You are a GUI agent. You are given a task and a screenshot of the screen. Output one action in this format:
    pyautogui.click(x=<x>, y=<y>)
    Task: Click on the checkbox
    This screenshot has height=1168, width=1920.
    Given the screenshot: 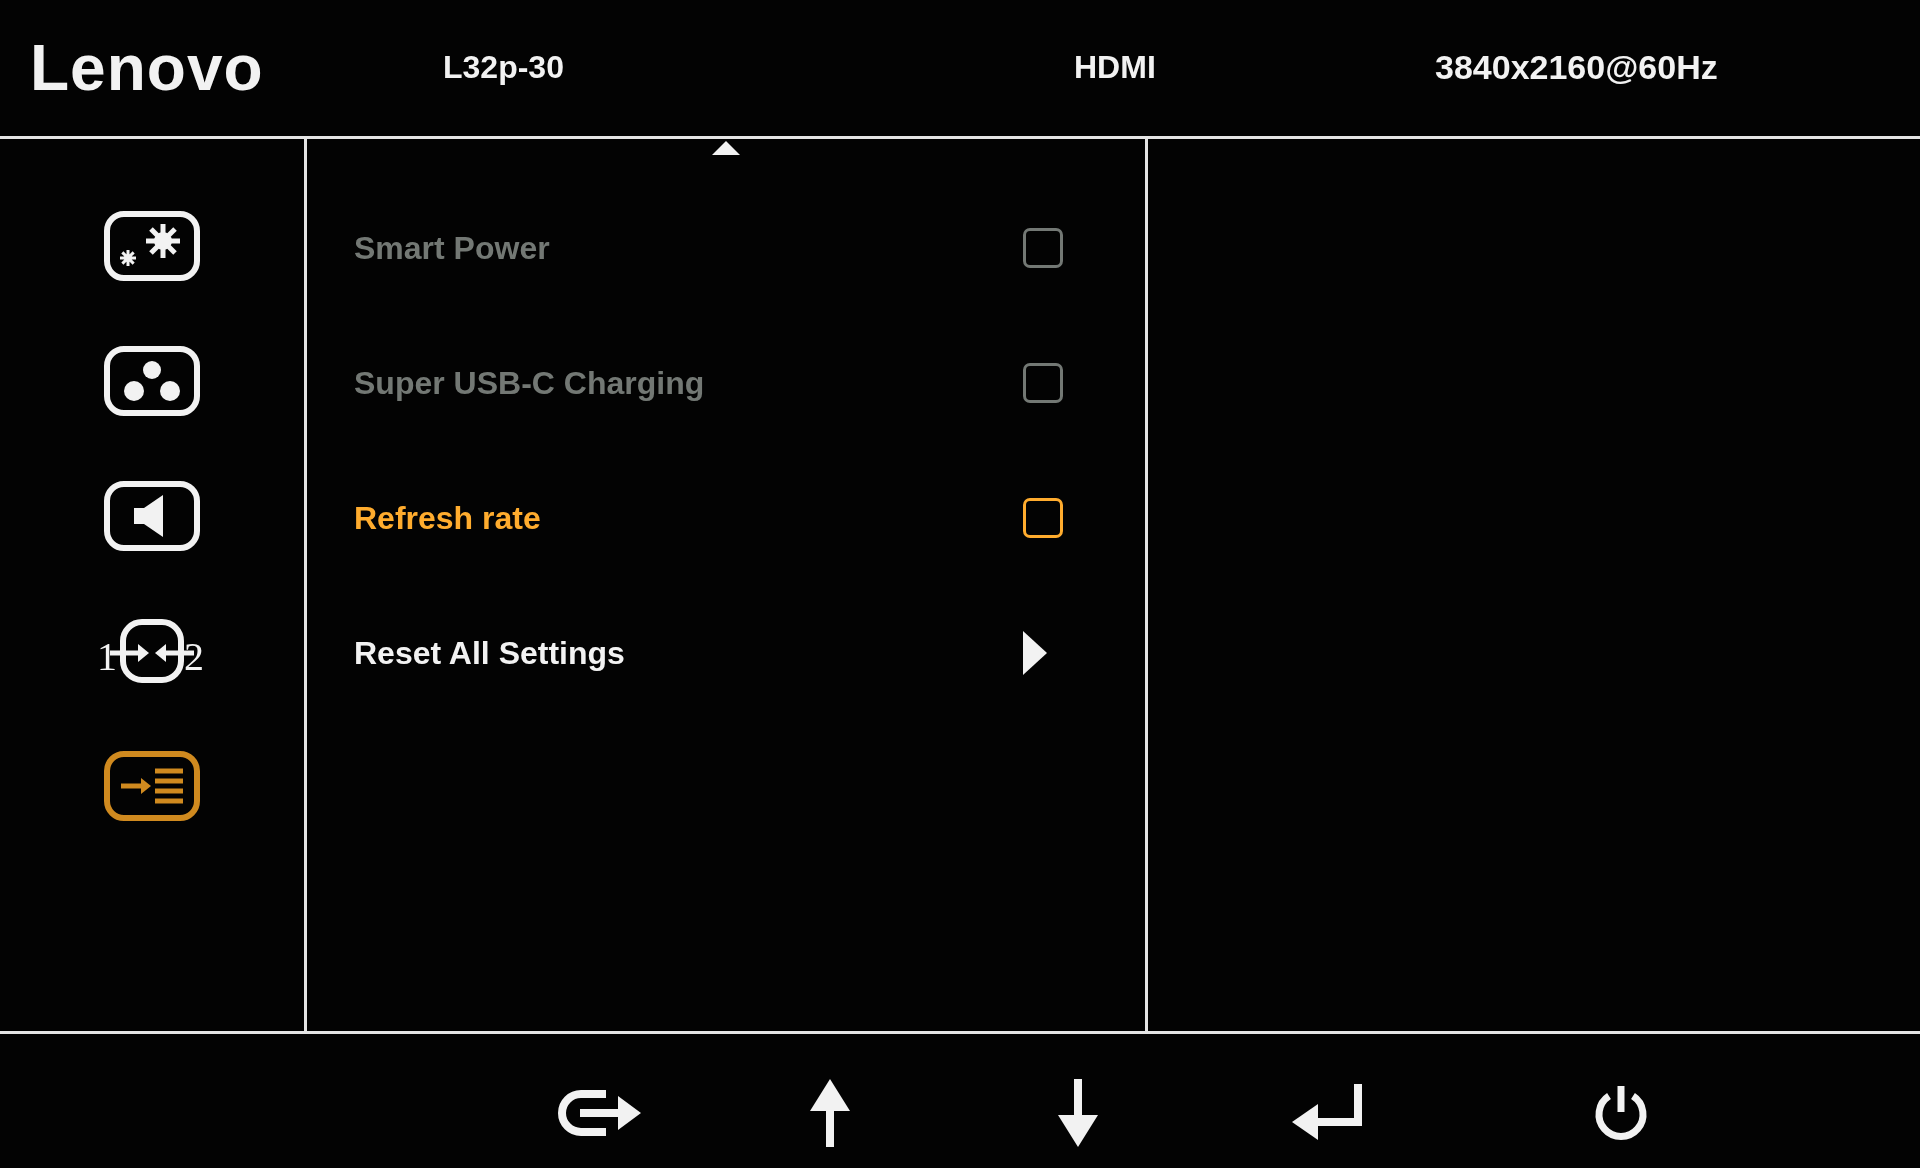 What is the action you would take?
    pyautogui.click(x=1043, y=517)
    